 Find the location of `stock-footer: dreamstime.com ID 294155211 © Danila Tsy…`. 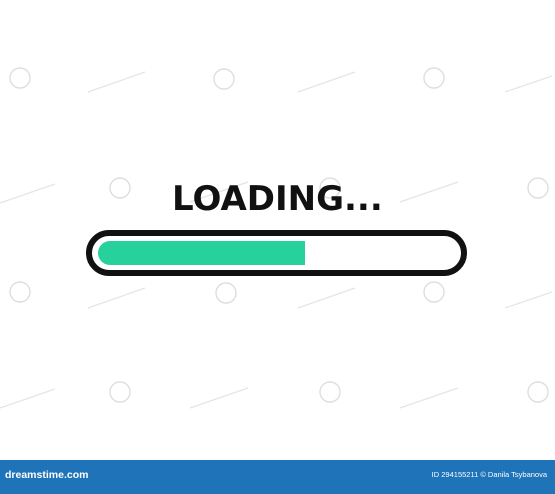

stock-footer: dreamstime.com ID 294155211 © Danila Tsy… is located at coordinates (277, 477).